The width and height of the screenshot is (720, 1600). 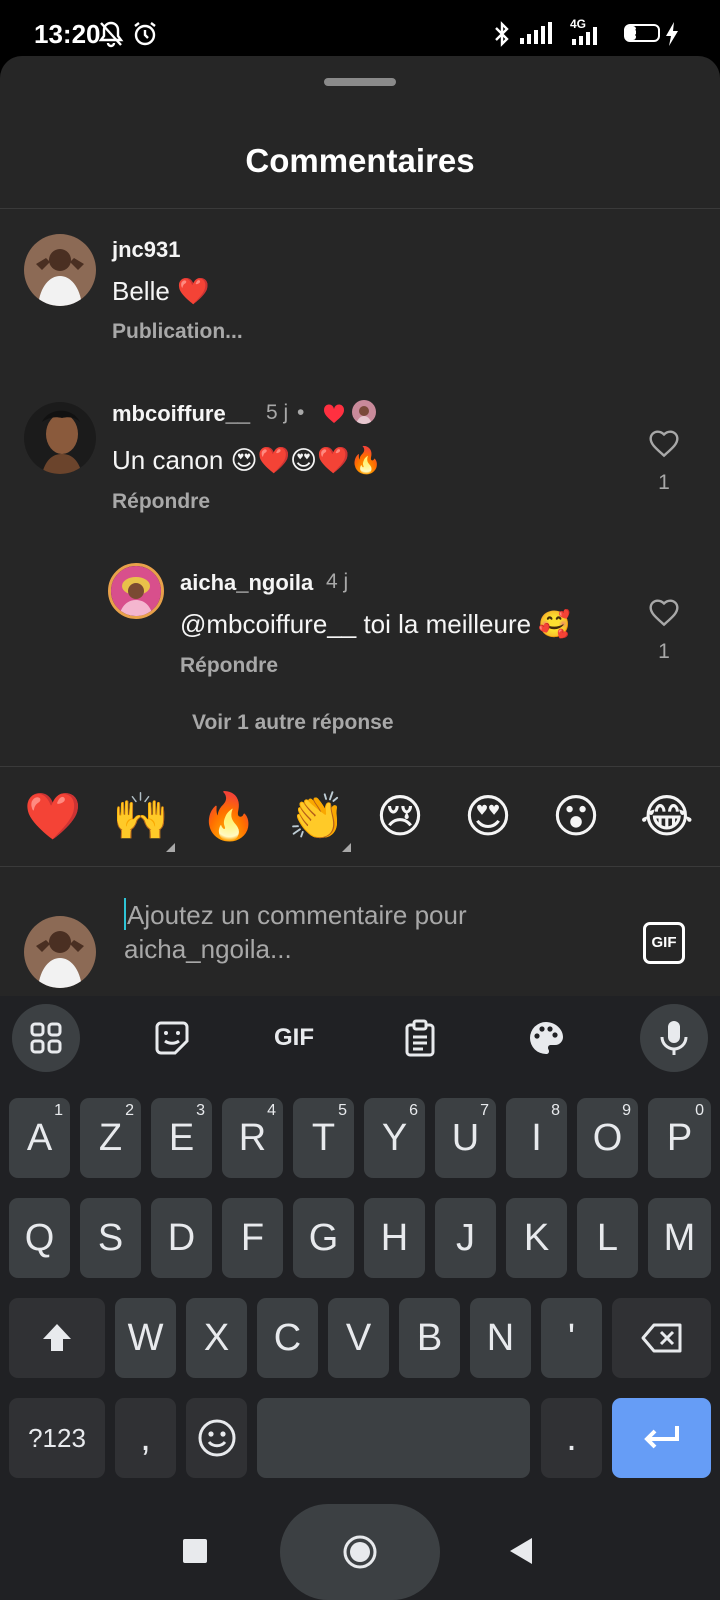 What do you see at coordinates (393, 1438) in the screenshot?
I see `space-key` at bounding box center [393, 1438].